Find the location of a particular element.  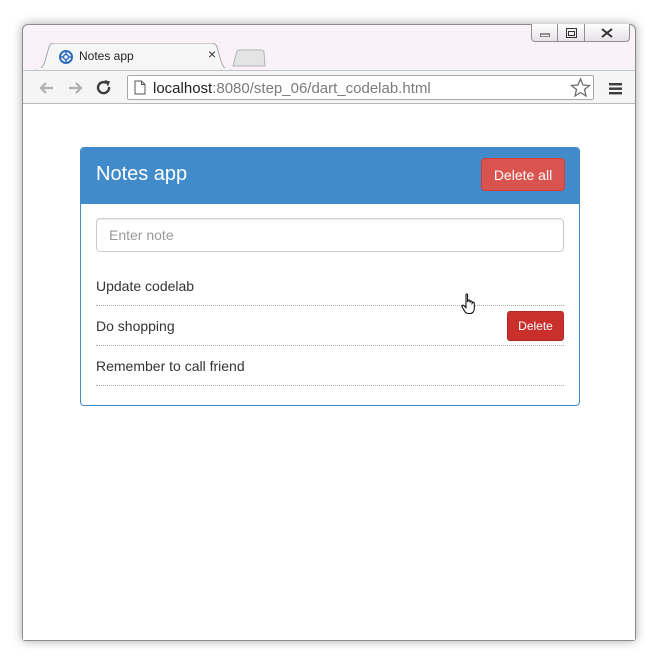

back-arrow-icon is located at coordinates (47, 88).